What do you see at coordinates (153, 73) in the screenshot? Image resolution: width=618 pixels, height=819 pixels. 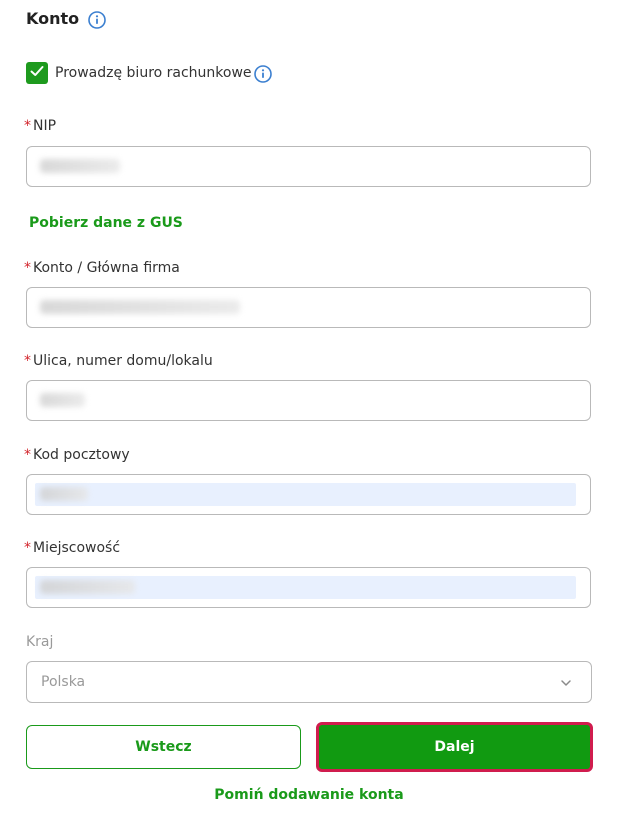 I see `checkbox-label: Prowadzę biuro rachunkowe` at bounding box center [153, 73].